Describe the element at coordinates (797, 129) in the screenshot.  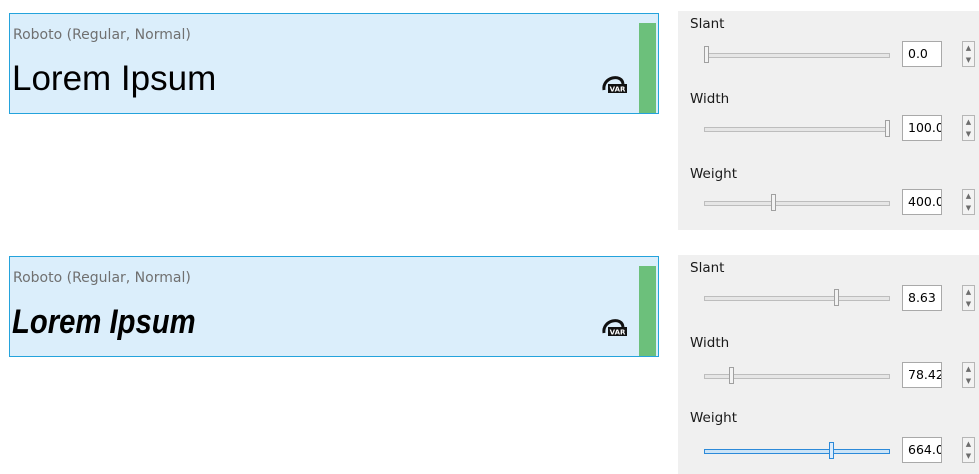
I see `width-slider-track` at that location.